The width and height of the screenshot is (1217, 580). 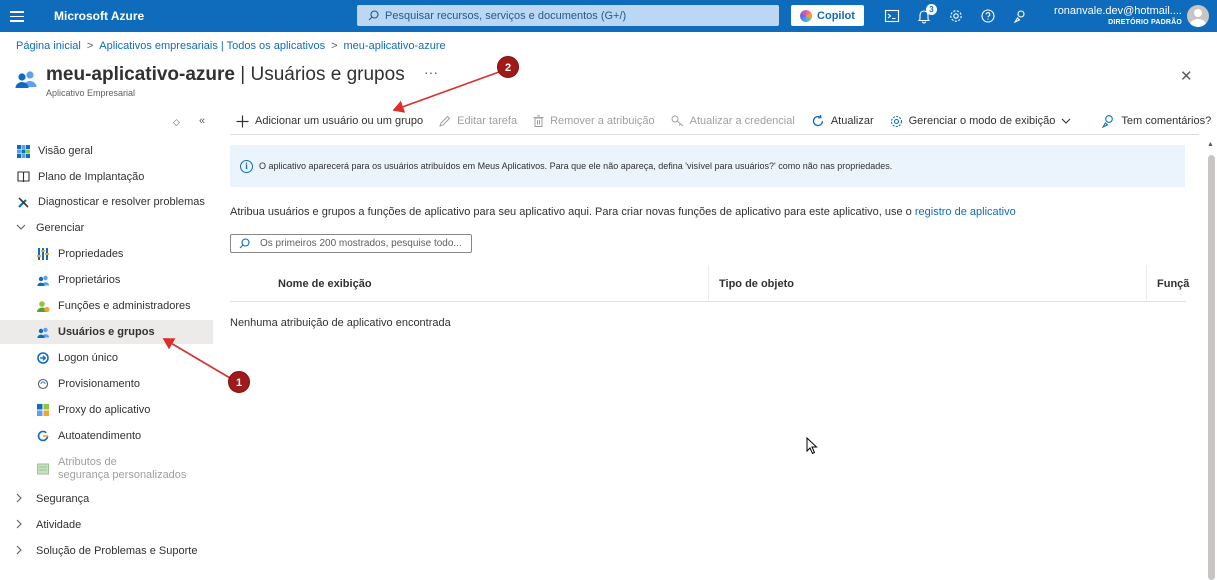 What do you see at coordinates (733, 121) in the screenshot?
I see `update-credential-button: Atualizar a credencial` at bounding box center [733, 121].